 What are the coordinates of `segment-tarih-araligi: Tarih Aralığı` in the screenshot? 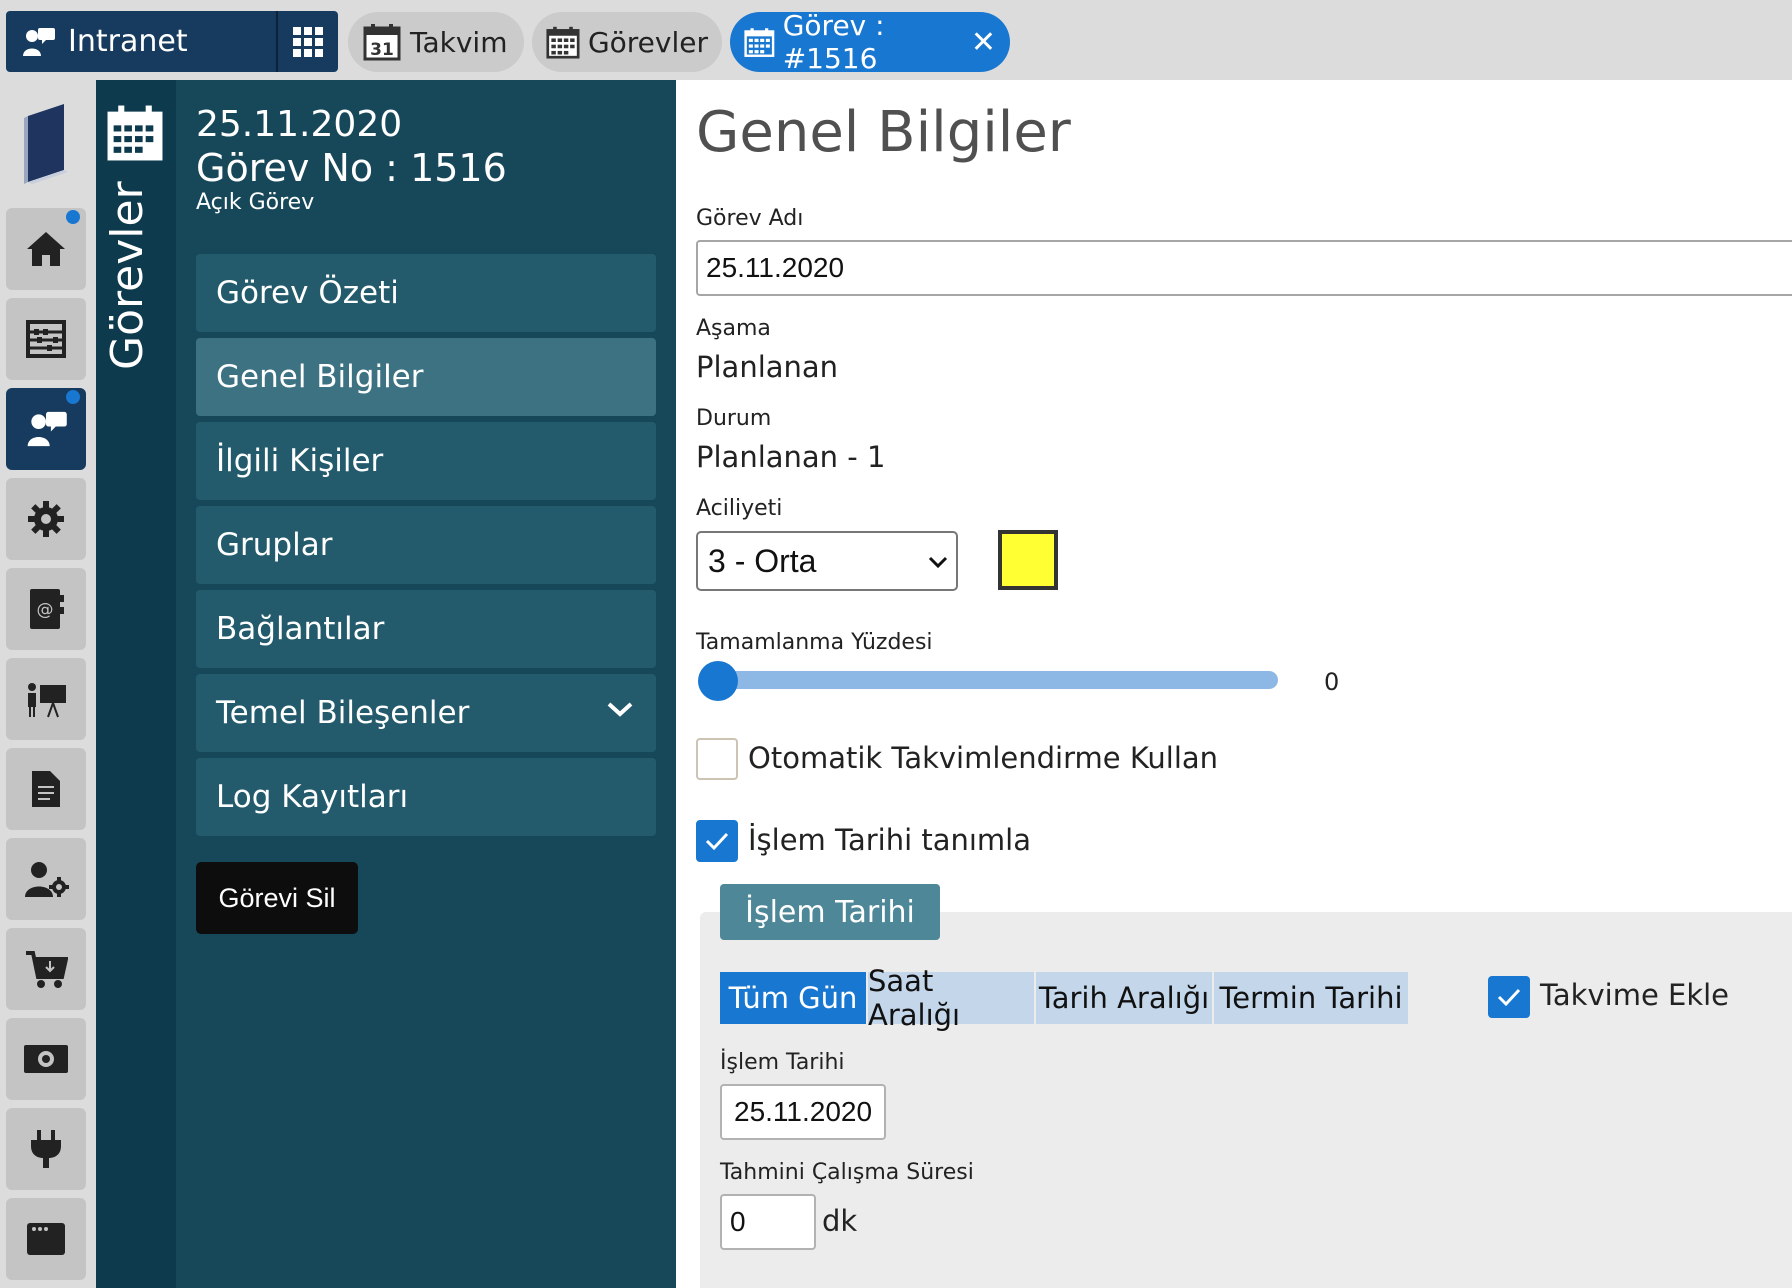 It's located at (1124, 998).